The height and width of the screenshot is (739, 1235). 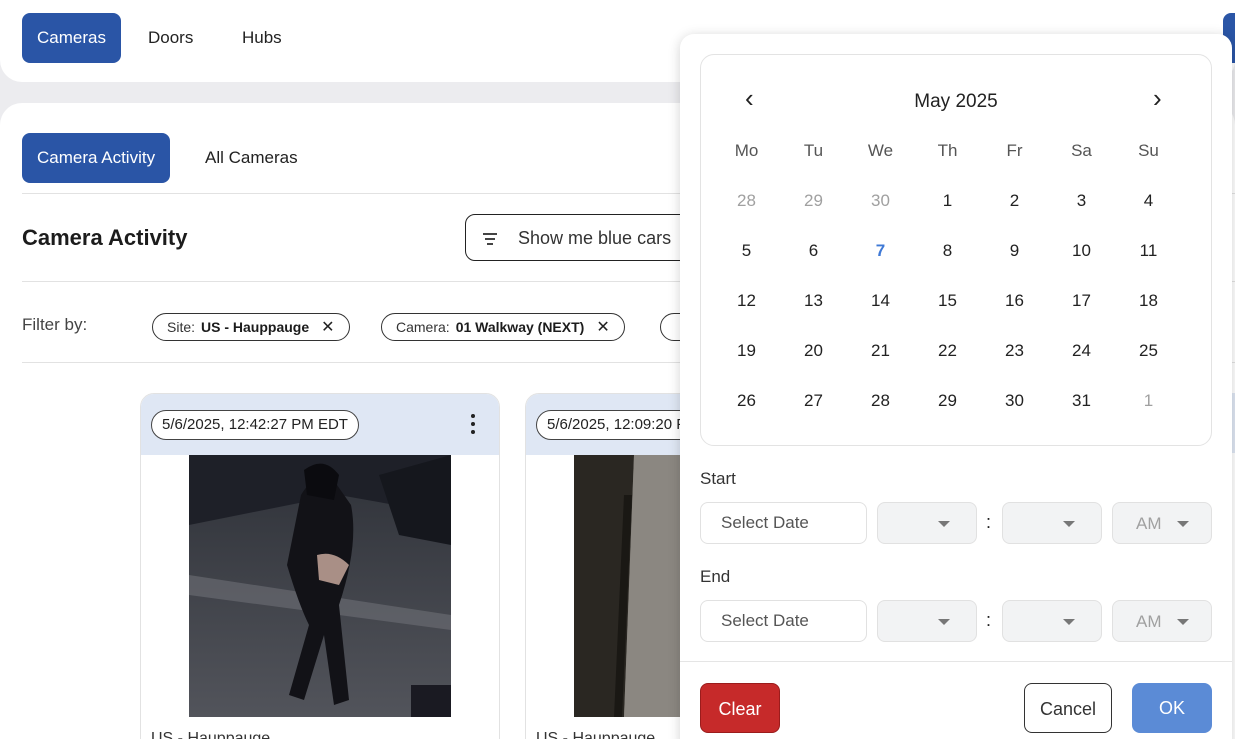 I want to click on weekday-label: Sa, so click(x=1081, y=150).